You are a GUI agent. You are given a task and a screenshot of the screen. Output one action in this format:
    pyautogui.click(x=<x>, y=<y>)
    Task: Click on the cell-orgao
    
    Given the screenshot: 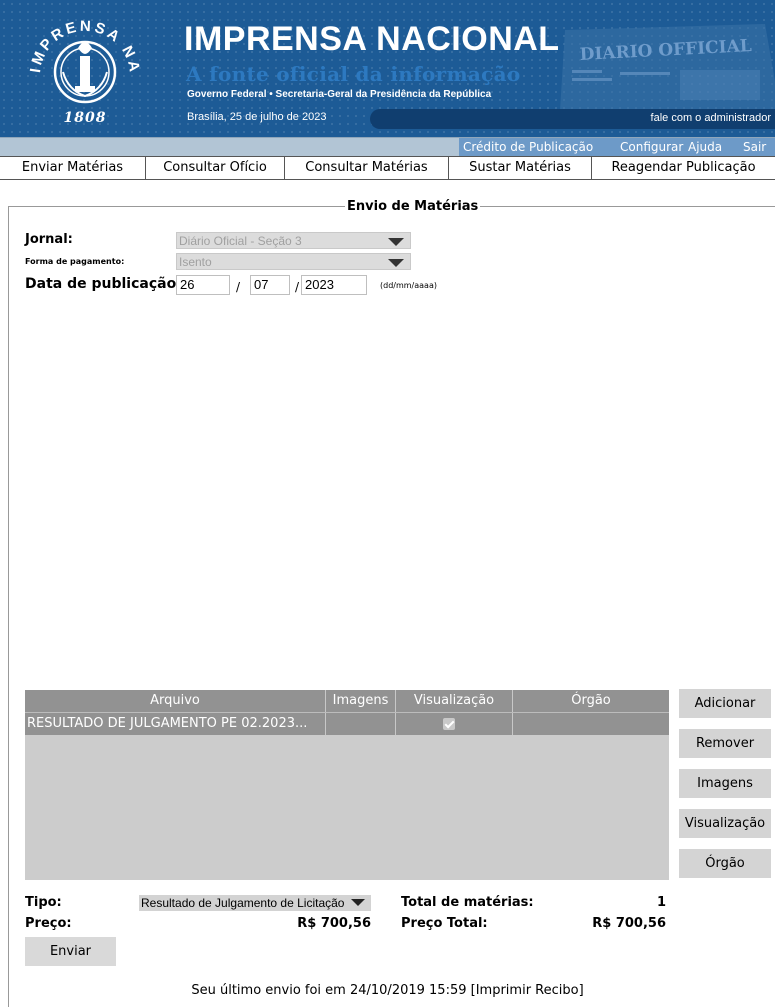 What is the action you would take?
    pyautogui.click(x=591, y=724)
    